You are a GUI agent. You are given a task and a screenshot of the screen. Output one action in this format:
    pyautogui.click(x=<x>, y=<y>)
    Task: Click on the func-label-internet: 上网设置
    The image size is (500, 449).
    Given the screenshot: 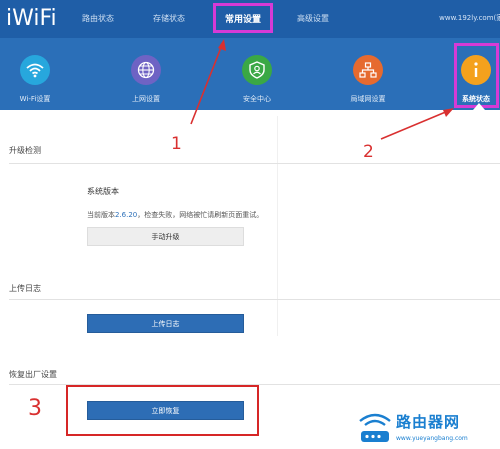 What is the action you would take?
    pyautogui.click(x=146, y=99)
    